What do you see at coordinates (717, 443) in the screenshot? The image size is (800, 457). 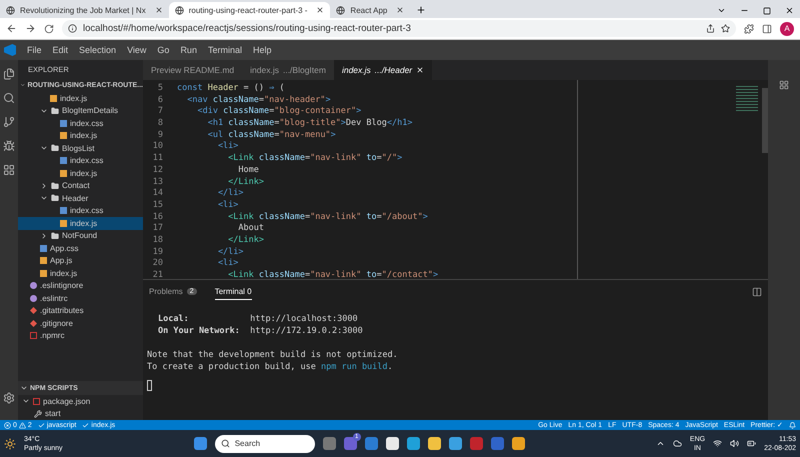 I see `wifi-icon` at bounding box center [717, 443].